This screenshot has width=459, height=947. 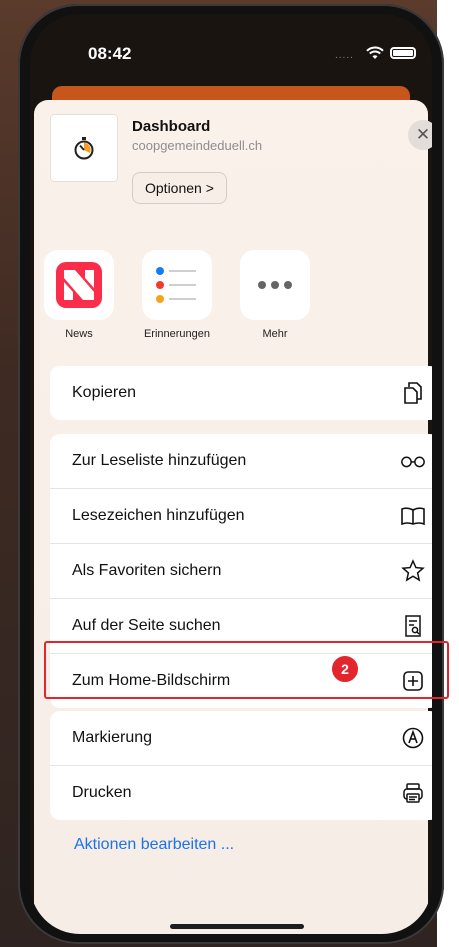 I want to click on action-print: Drucken, so click(x=241, y=793).